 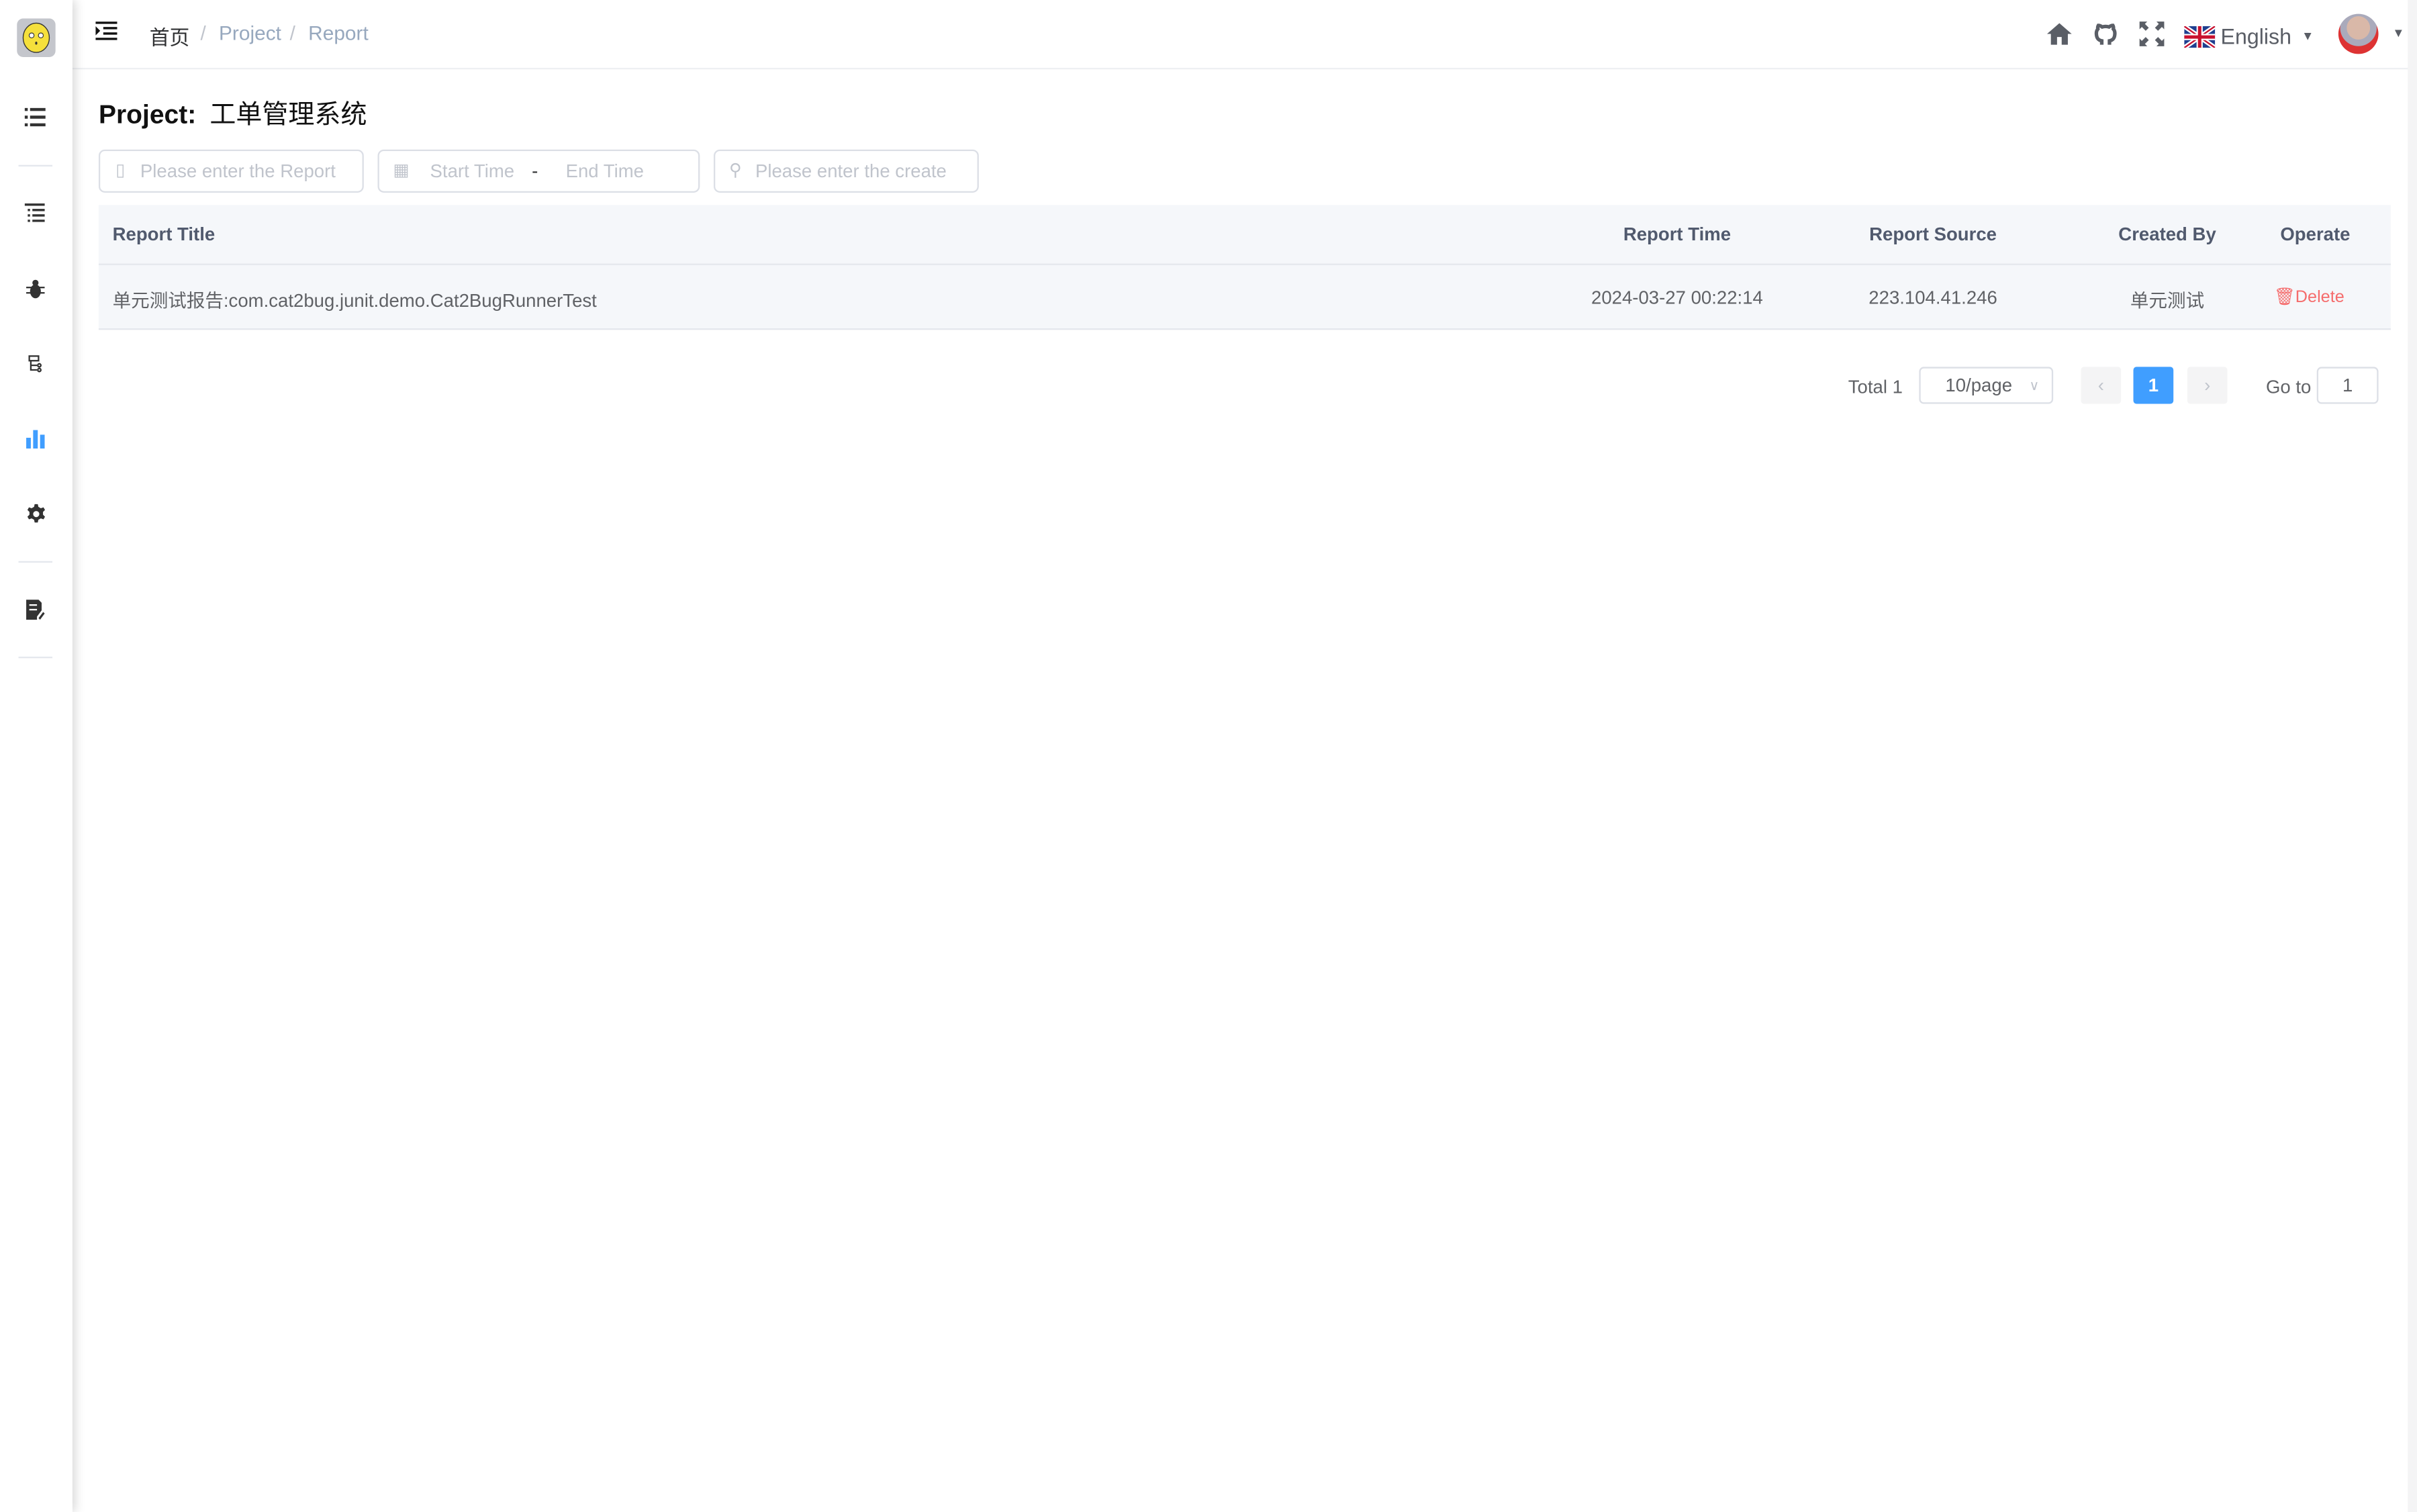 I want to click on chevron-left-icon: ‹, so click(x=2101, y=385).